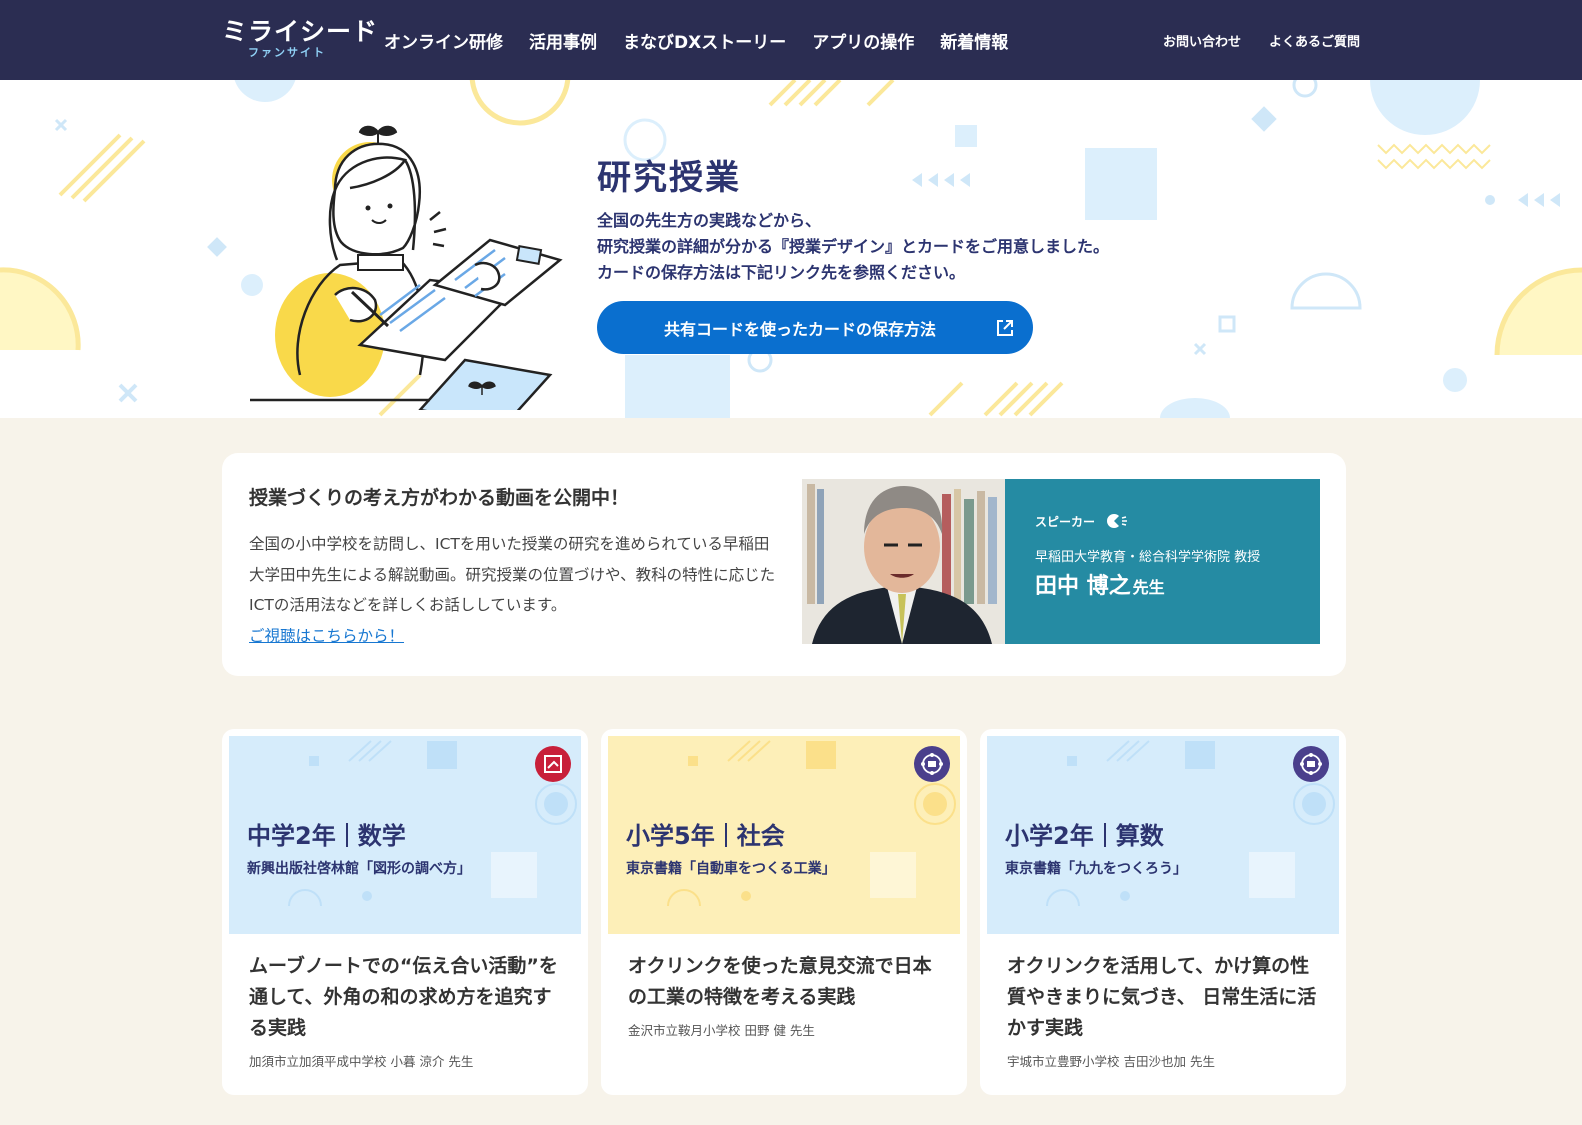 This screenshot has width=1582, height=1125. I want to click on main-nav: オンライン研修 活用事例 まなびDXストーリー アプリの操作 新着情報, so click(696, 40).